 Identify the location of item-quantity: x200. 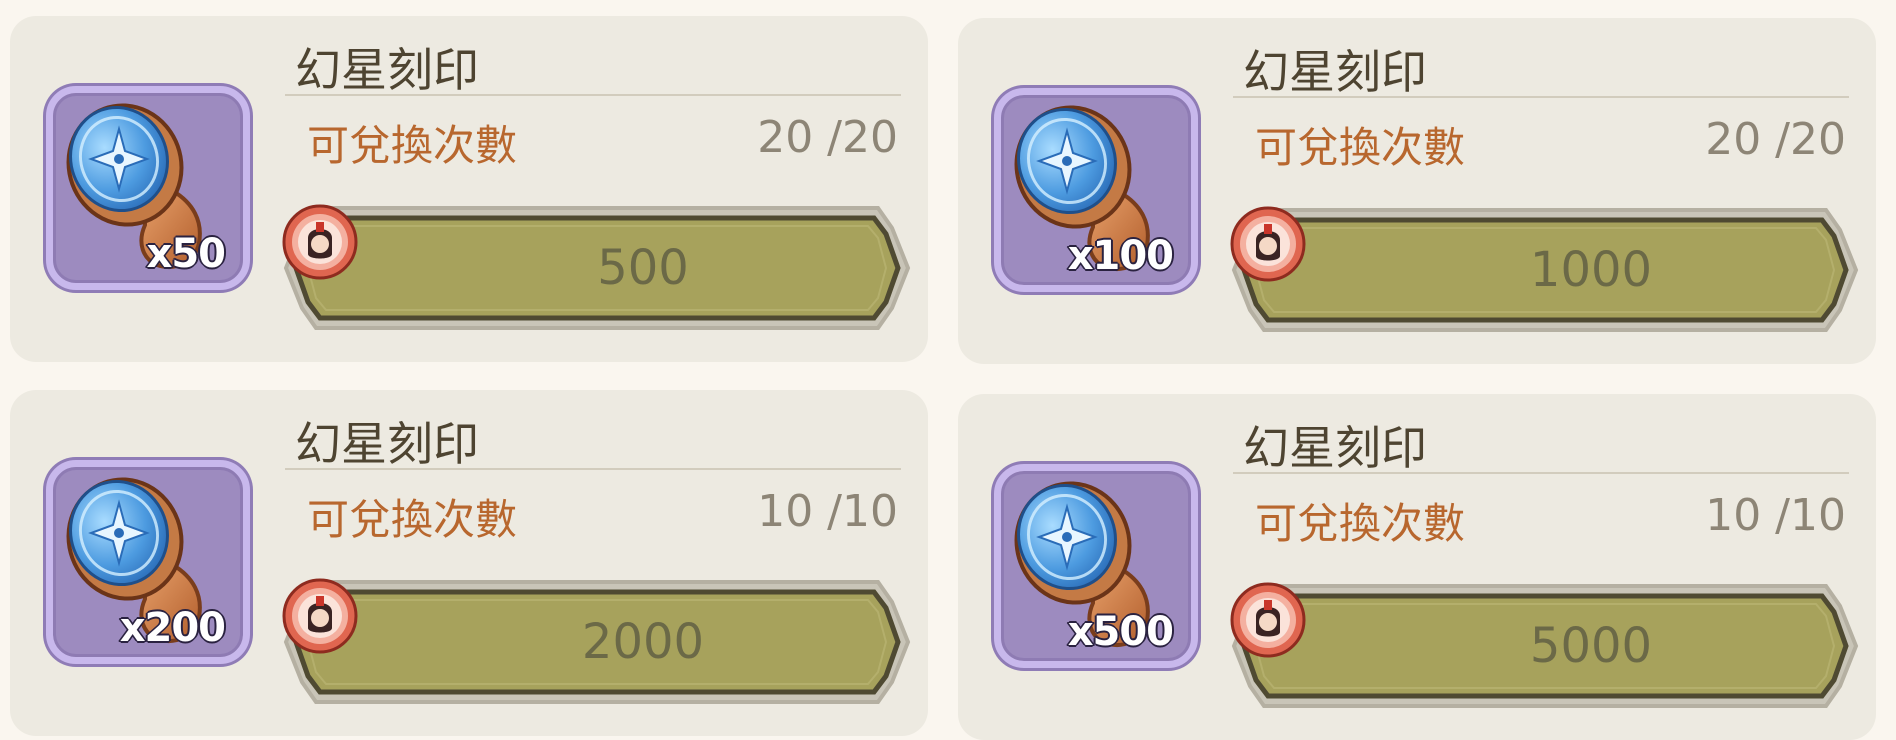
(173, 628).